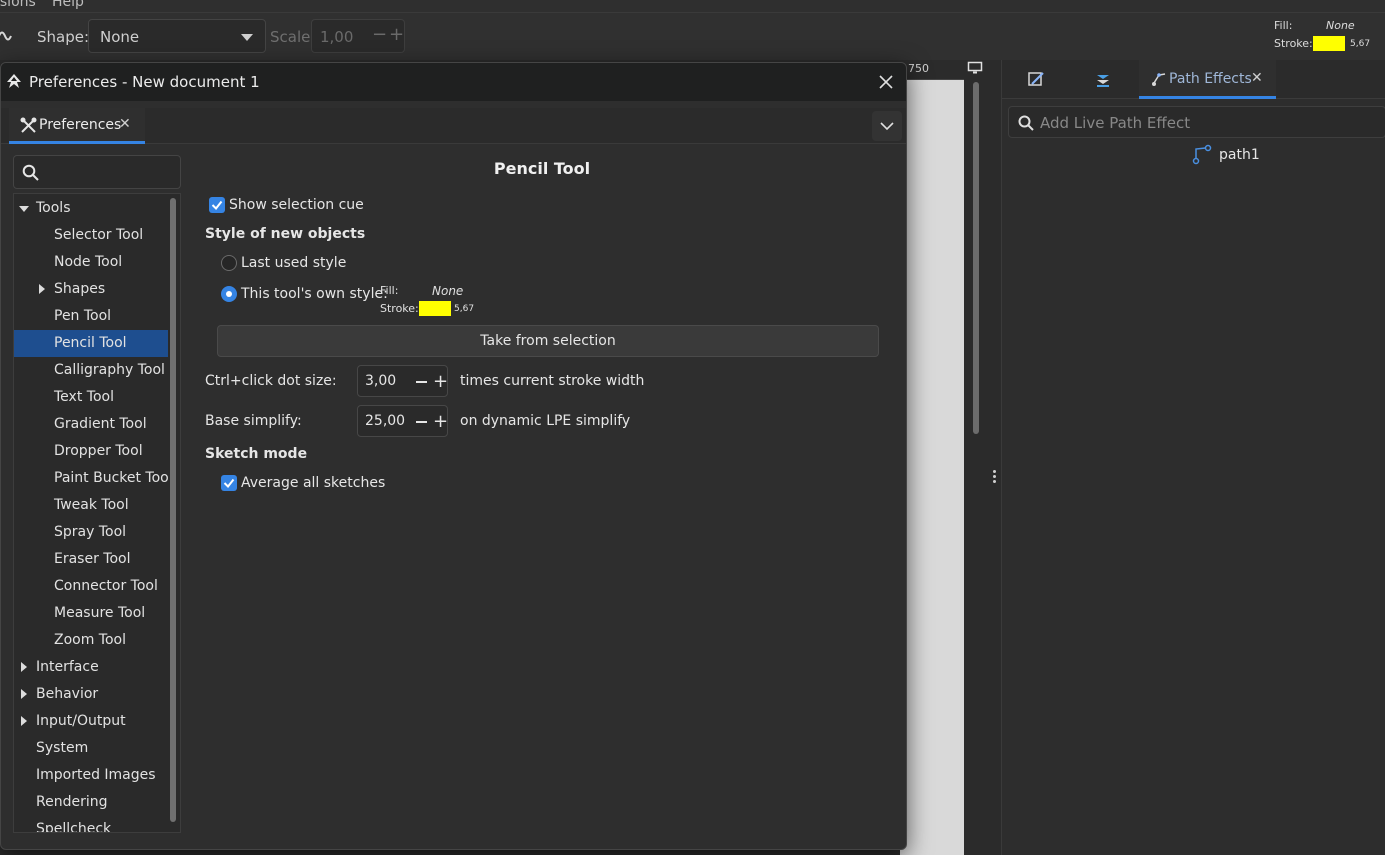 The image size is (1385, 855). I want to click on search-icon, so click(30, 172).